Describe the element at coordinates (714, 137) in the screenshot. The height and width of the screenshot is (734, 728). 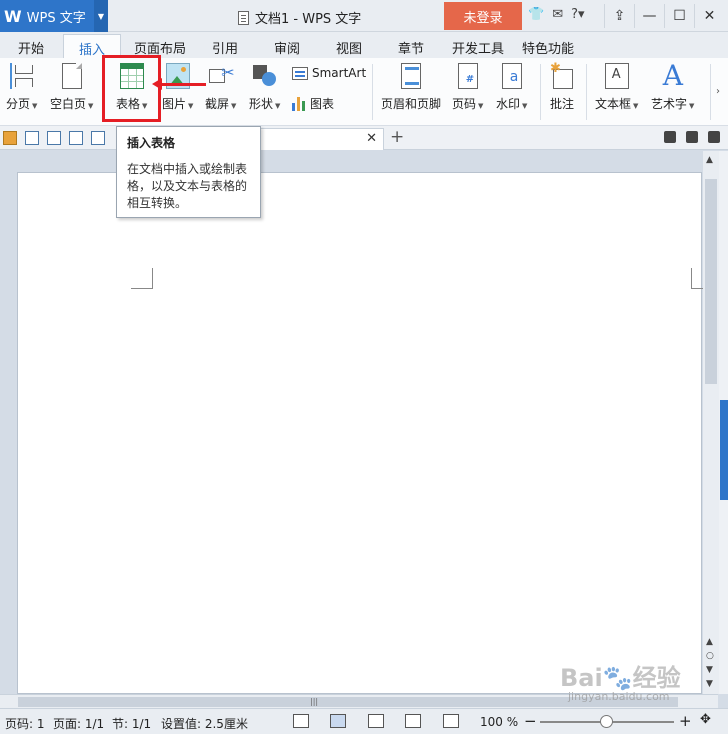
I see `collapse-ribbon-icon` at that location.